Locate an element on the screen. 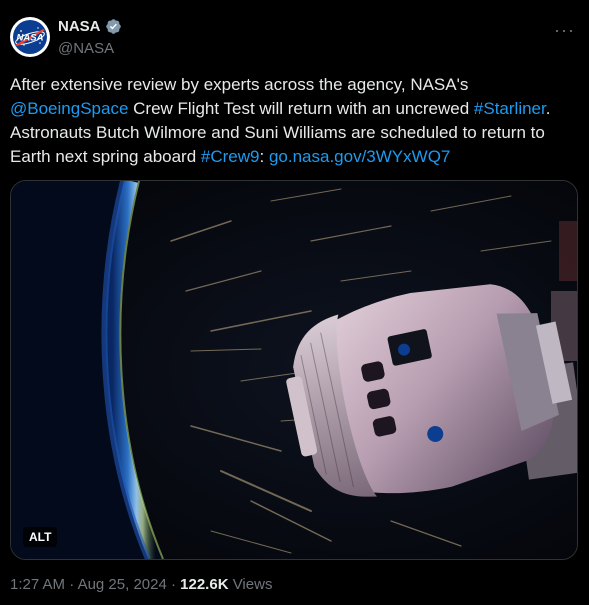 The height and width of the screenshot is (605, 589). verified-badge-icon is located at coordinates (113, 26).